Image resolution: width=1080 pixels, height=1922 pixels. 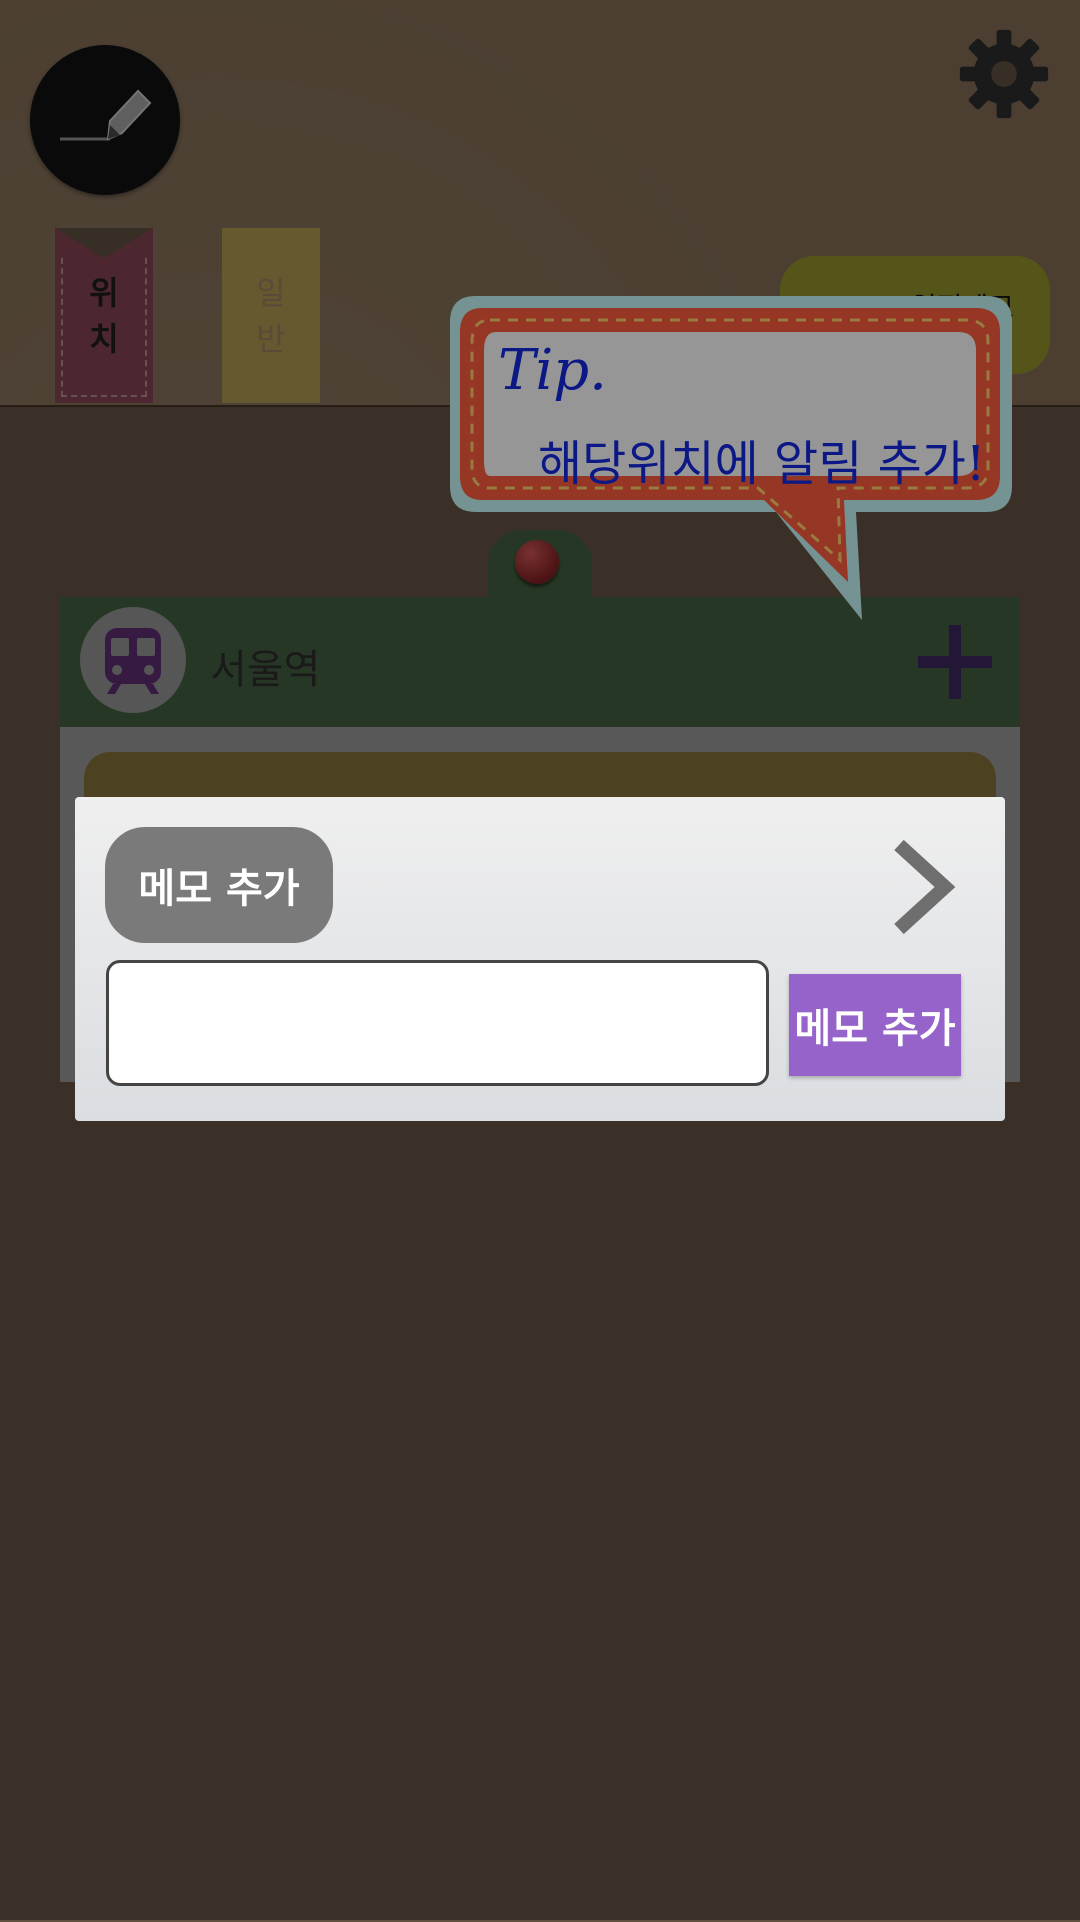 What do you see at coordinates (104, 292) in the screenshot?
I see `tab-location-label-1: 위` at bounding box center [104, 292].